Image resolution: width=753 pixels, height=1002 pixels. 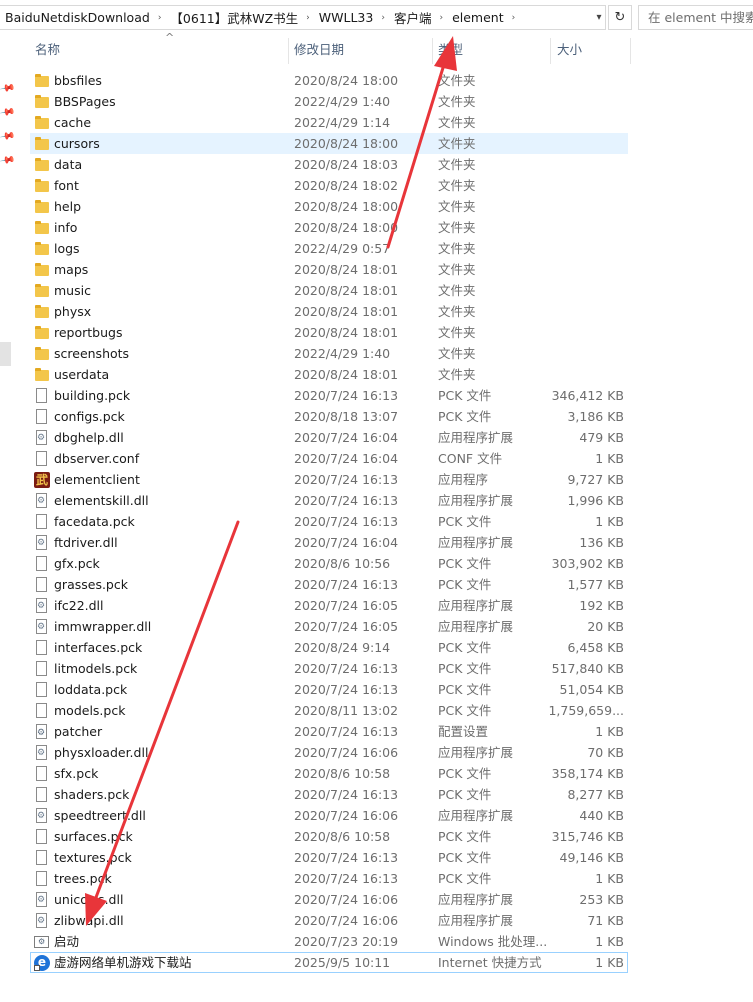 What do you see at coordinates (329, 374) in the screenshot?
I see `file-row: userdata 2020/8/24 18:01 文件夹` at bounding box center [329, 374].